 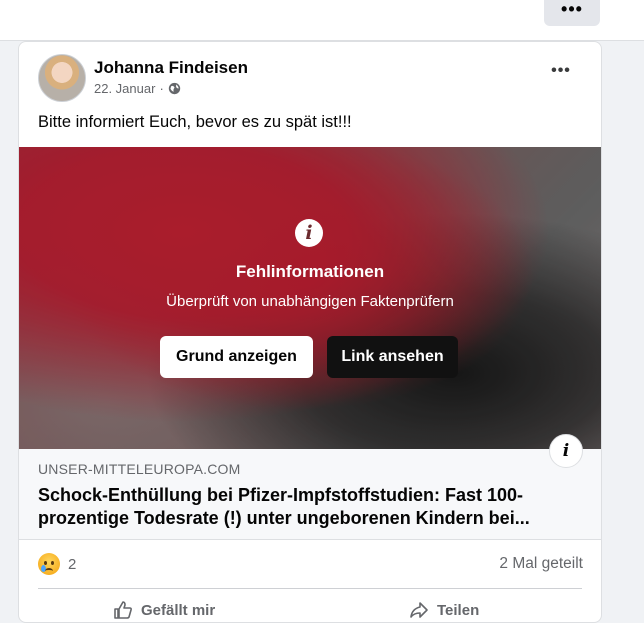 What do you see at coordinates (123, 610) in the screenshot?
I see `thumbs-up-icon` at bounding box center [123, 610].